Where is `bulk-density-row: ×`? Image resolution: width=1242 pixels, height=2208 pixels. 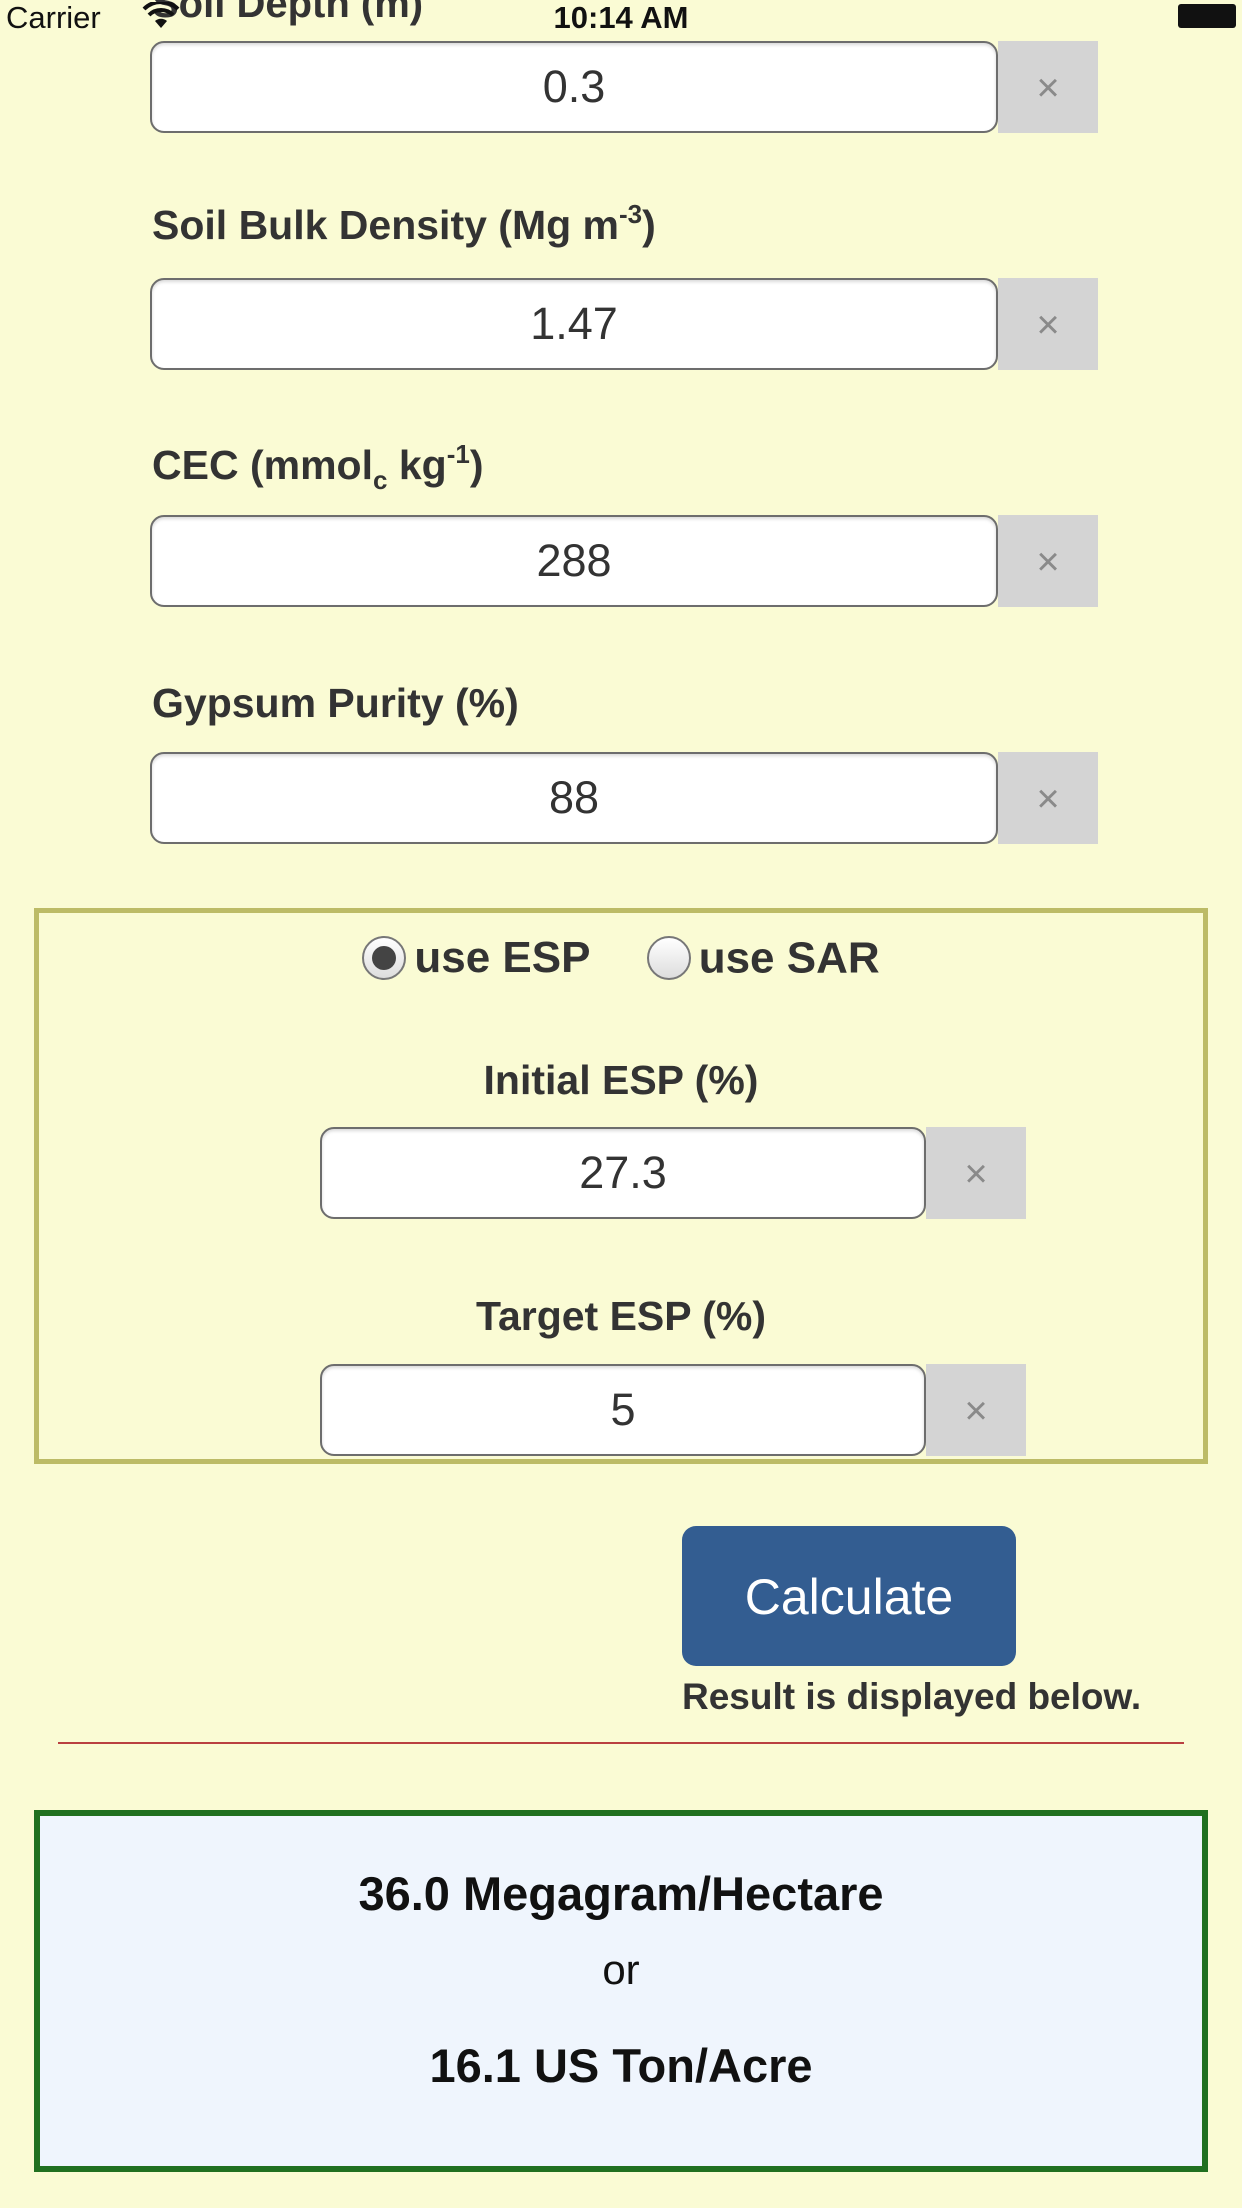
bulk-density-row: × is located at coordinates (624, 326).